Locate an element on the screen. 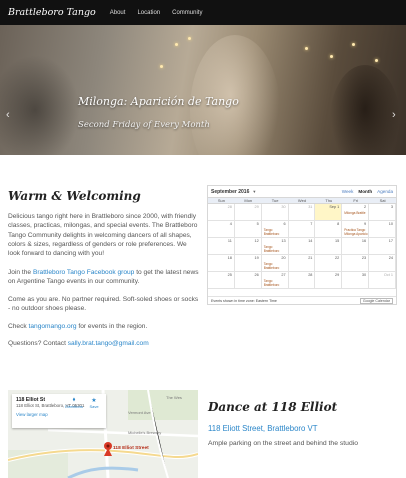  calendar-day-cell: 14 is located at coordinates (302, 246).